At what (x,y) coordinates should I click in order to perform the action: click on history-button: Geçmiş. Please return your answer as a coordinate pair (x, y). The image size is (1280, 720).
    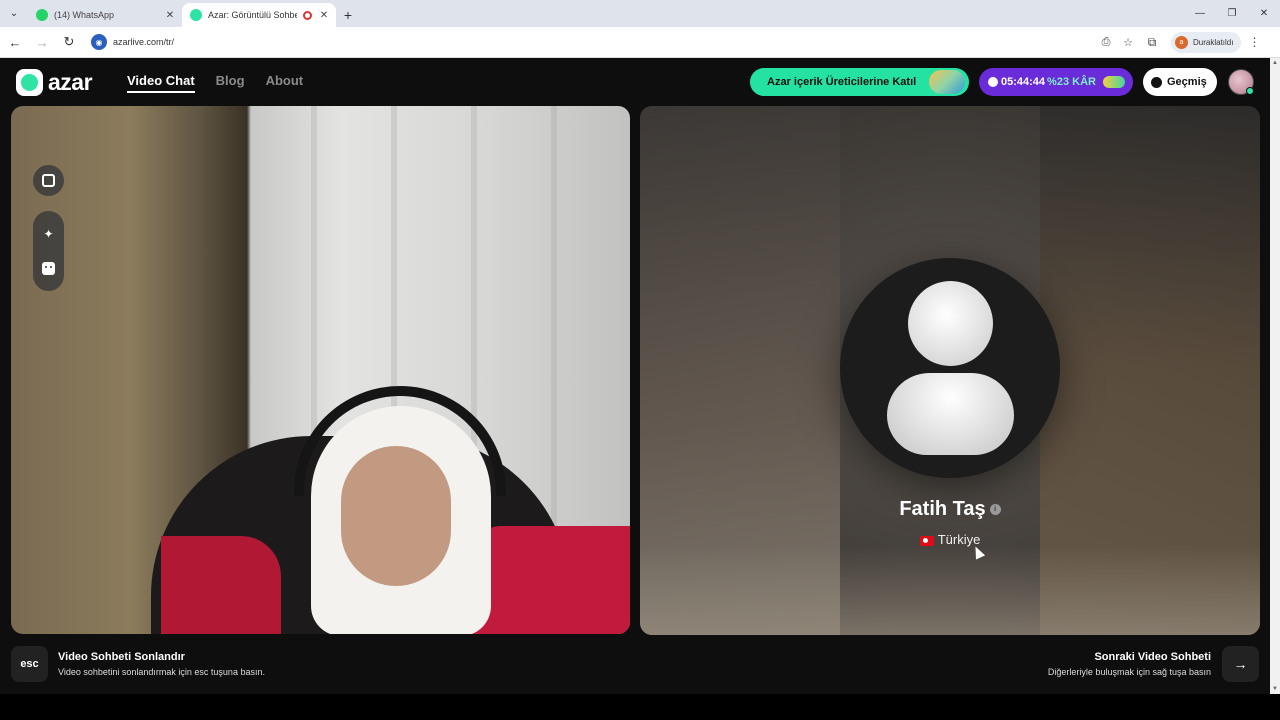
    Looking at the image, I should click on (1180, 82).